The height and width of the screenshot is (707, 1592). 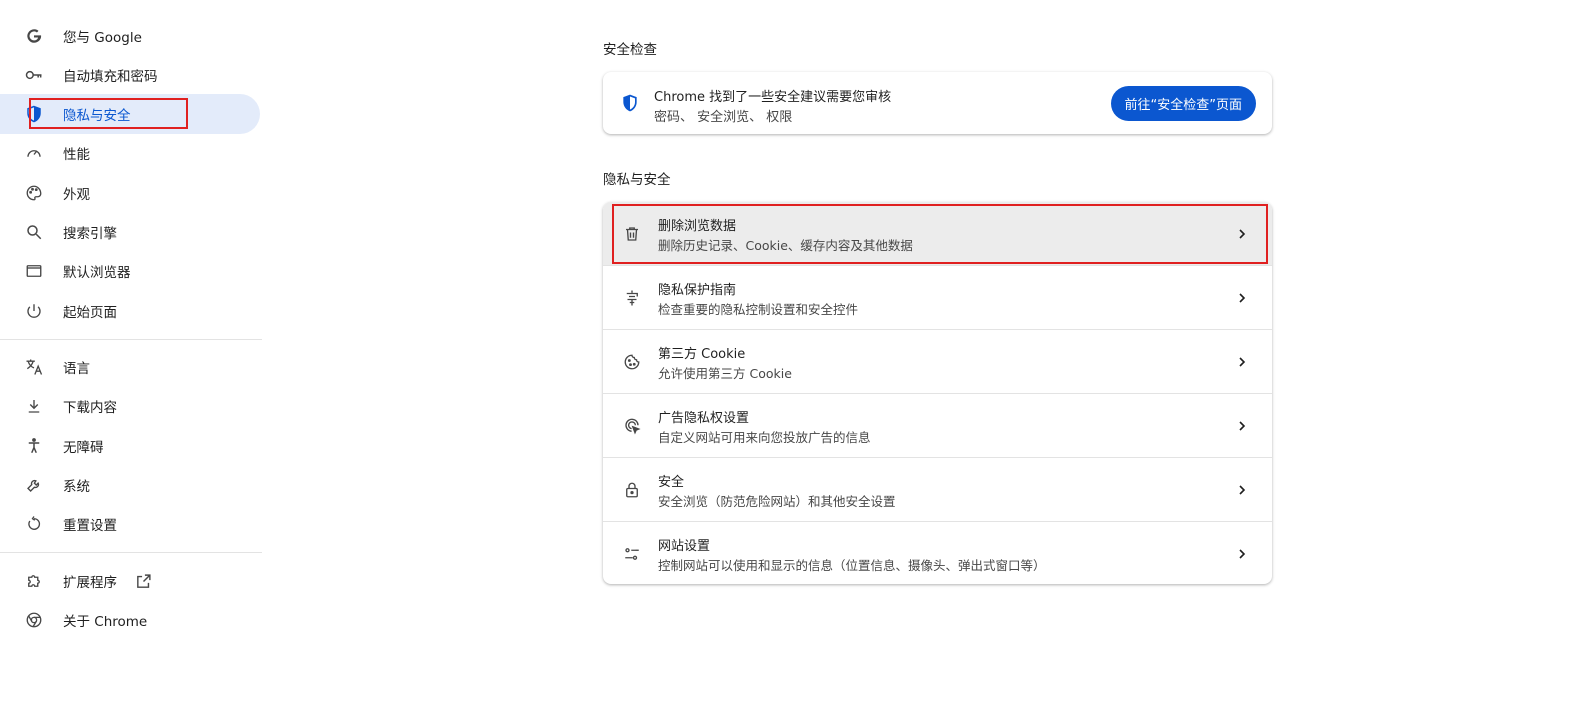 I want to click on sidebar-item-label: 您与 Google, so click(x=102, y=38).